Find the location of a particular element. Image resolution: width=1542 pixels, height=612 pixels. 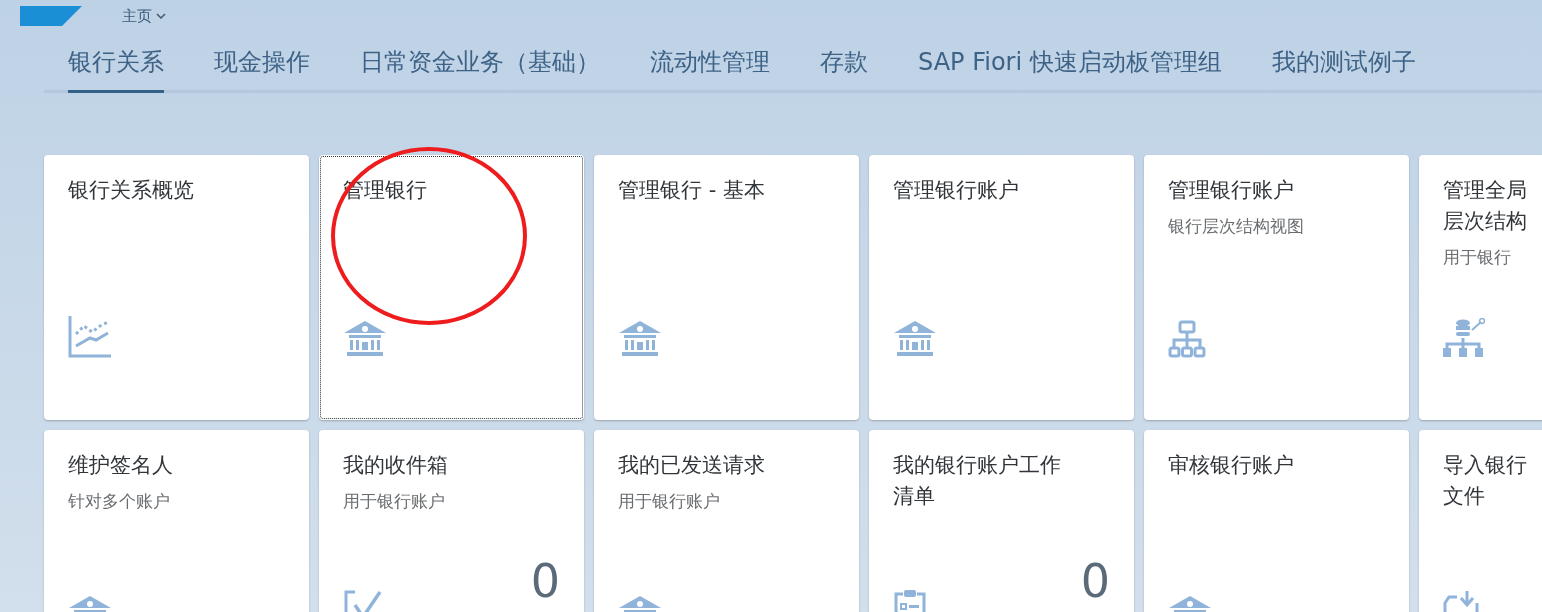

app-tile: 管理银行账户 银行层次结构视图 is located at coordinates (1276, 287).